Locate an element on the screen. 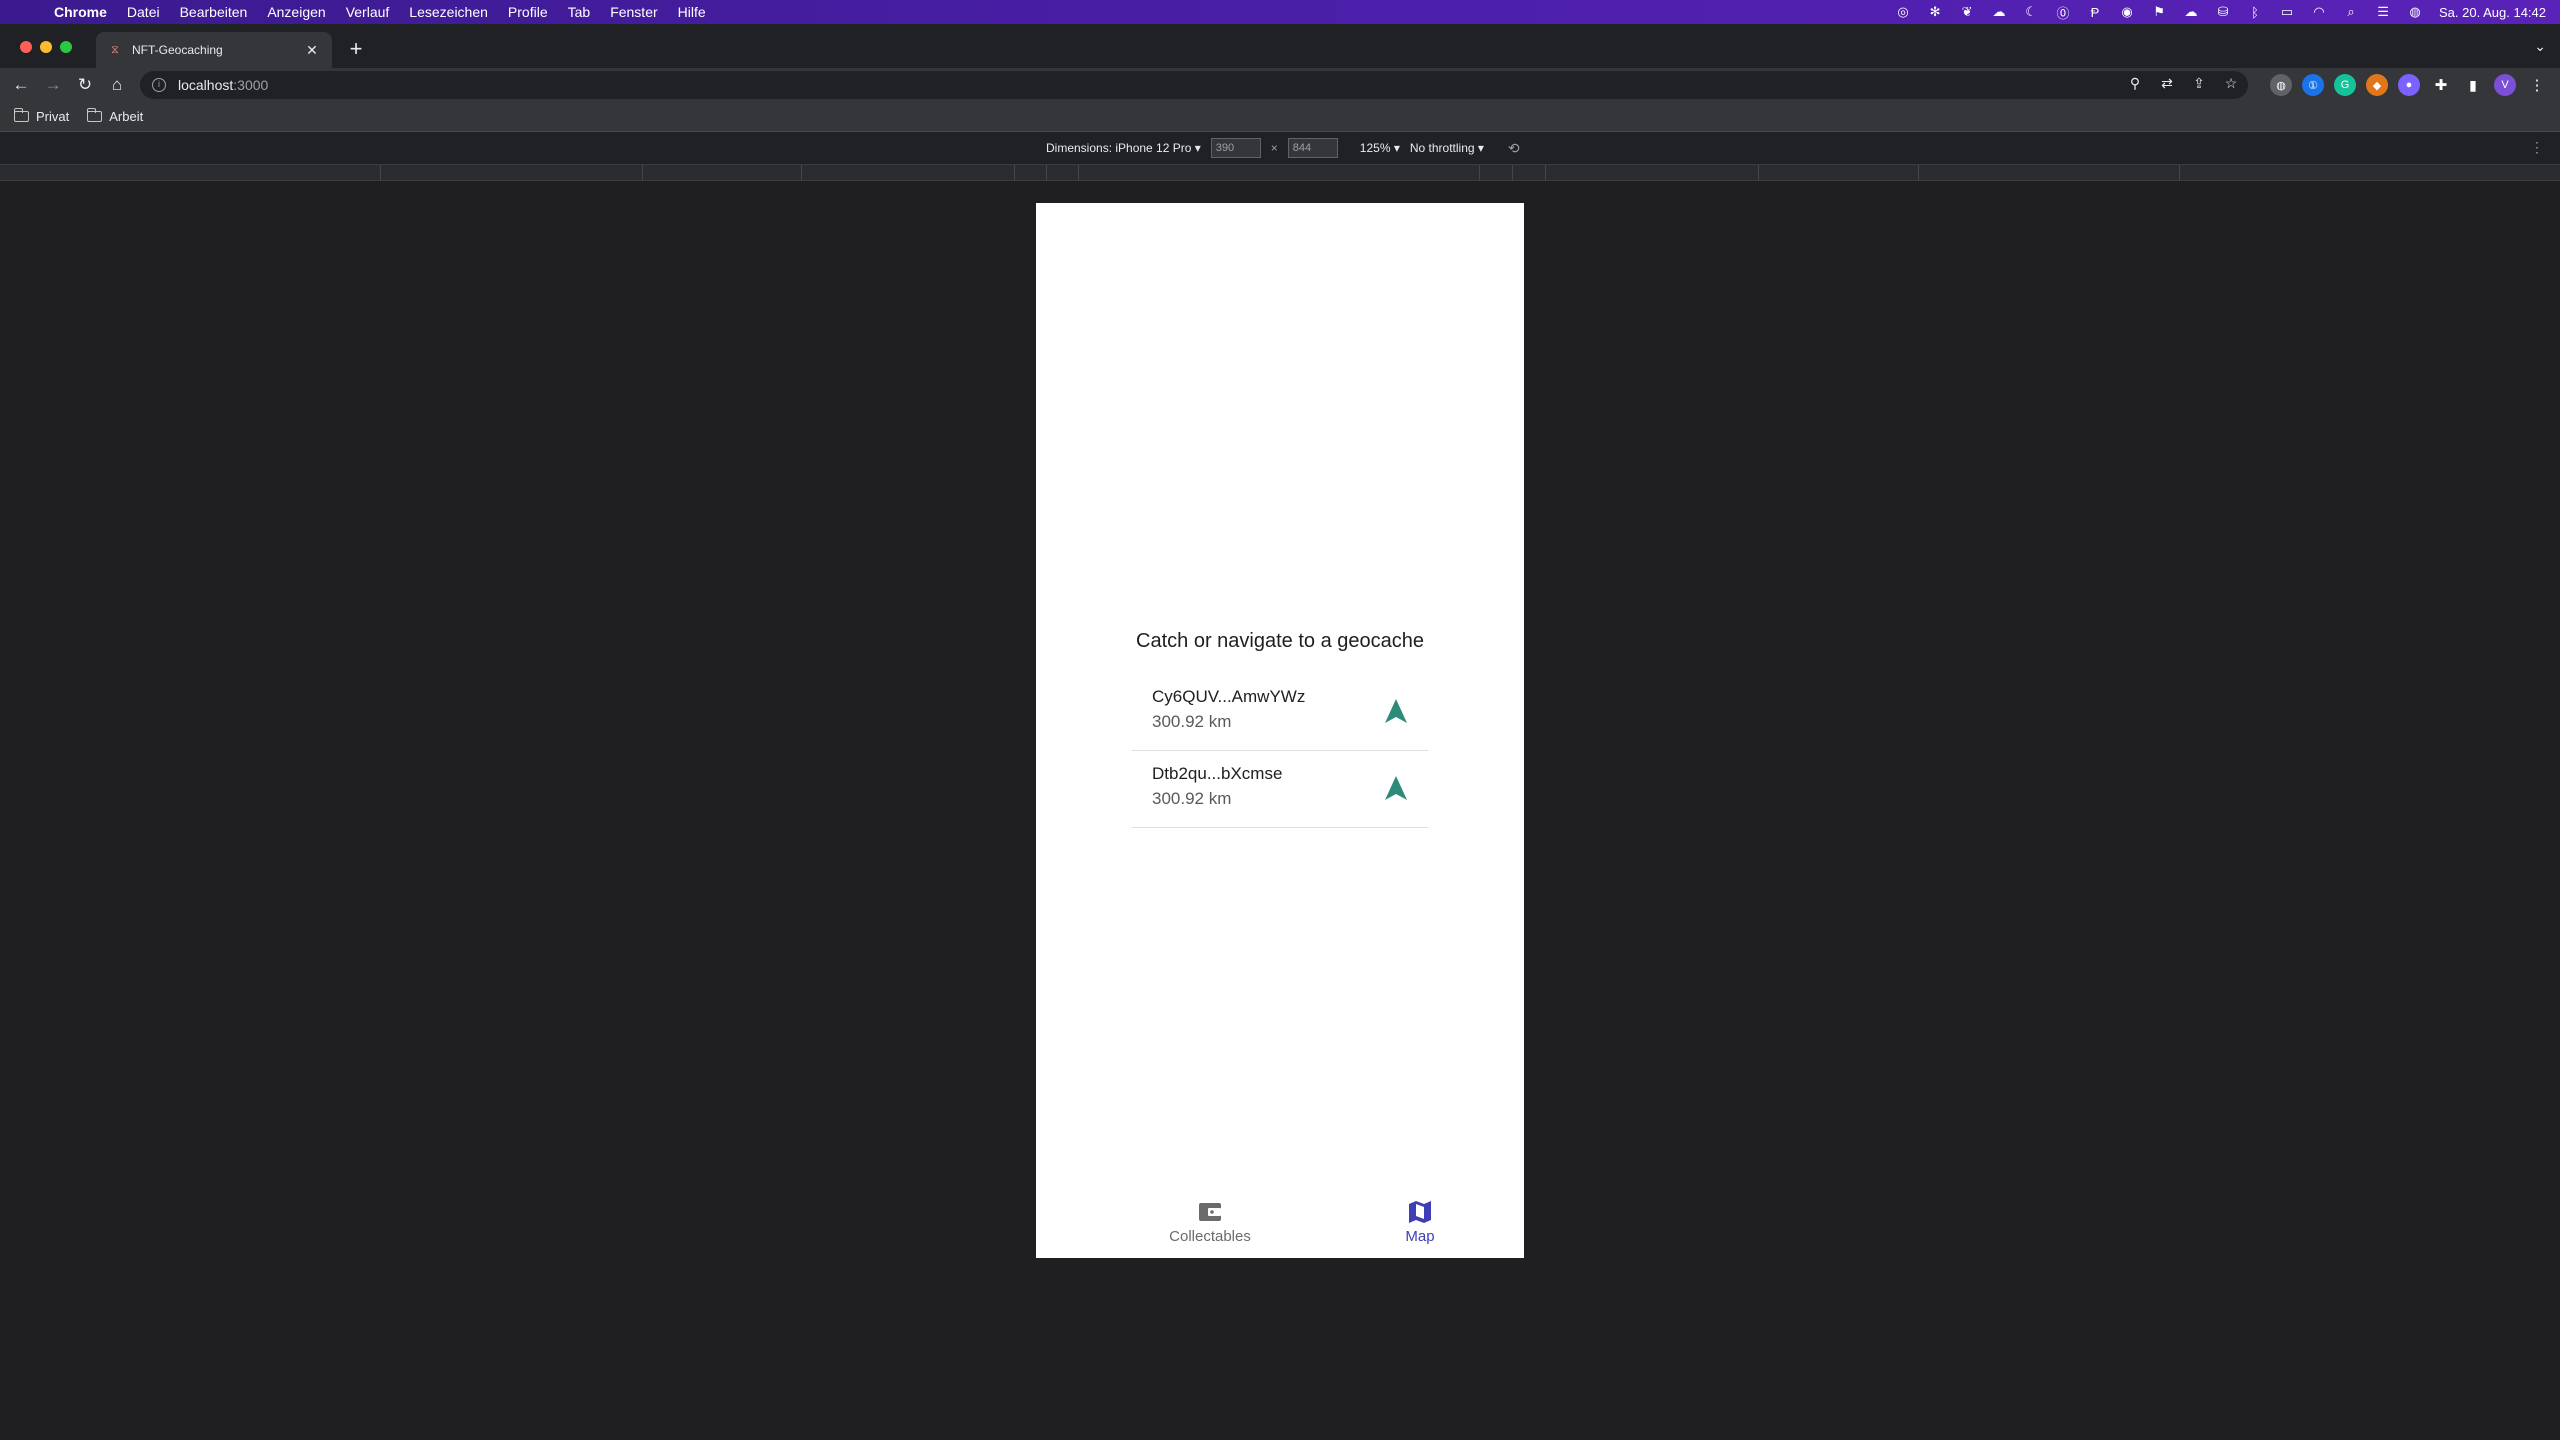 The image size is (2560, 1440). list-item: Dtb2qu...bXcmse 300.92 km is located at coordinates (1280, 789).